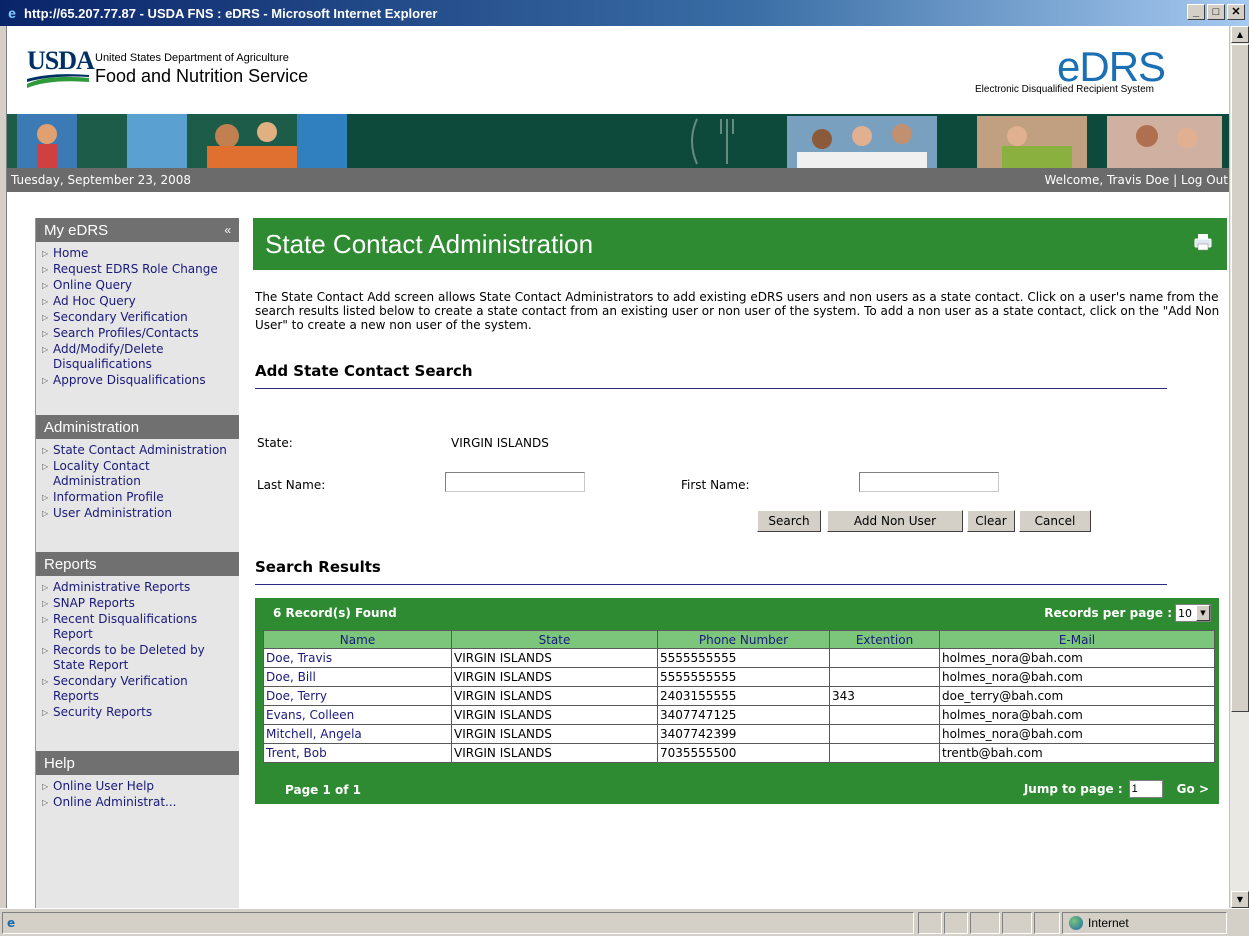  I want to click on page-info: Page 1 of 1, so click(323, 790).